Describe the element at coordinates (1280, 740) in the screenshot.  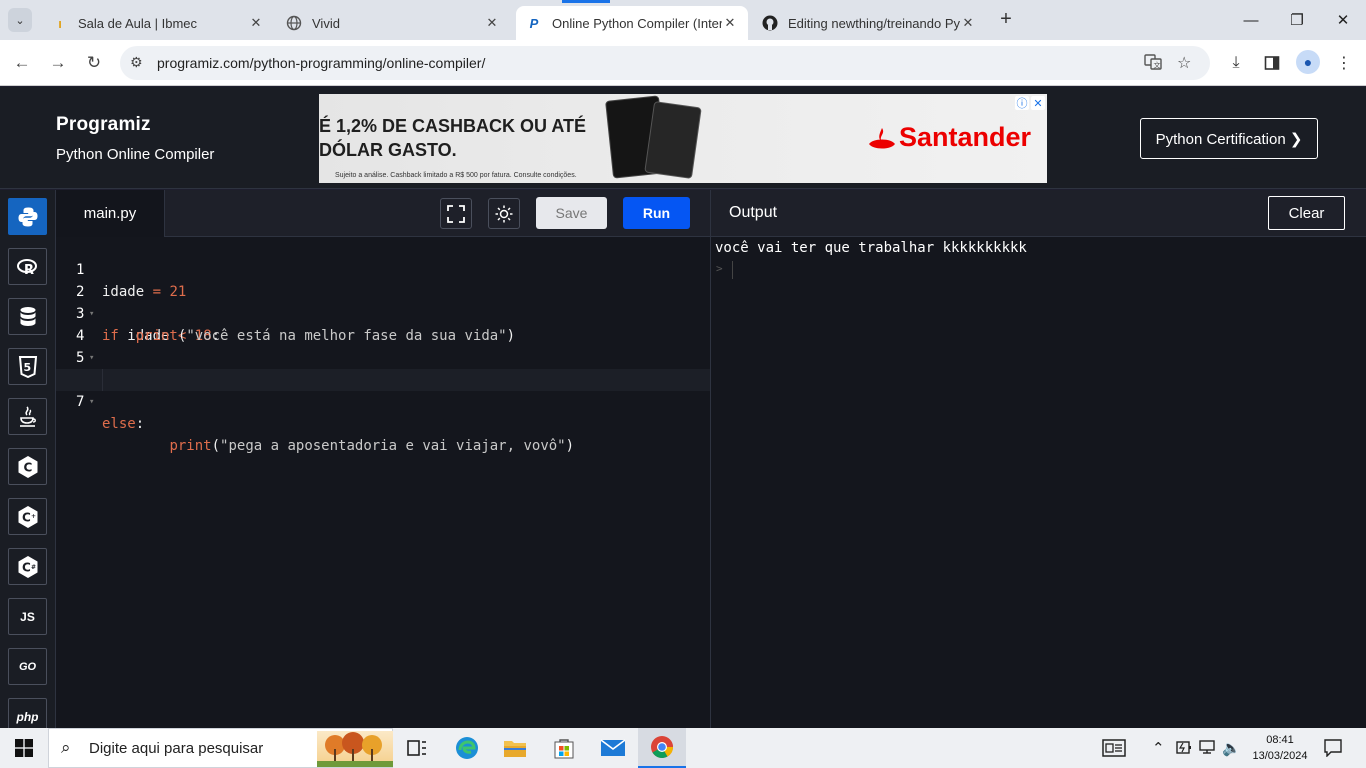
I see `clock-time: 08:41` at that location.